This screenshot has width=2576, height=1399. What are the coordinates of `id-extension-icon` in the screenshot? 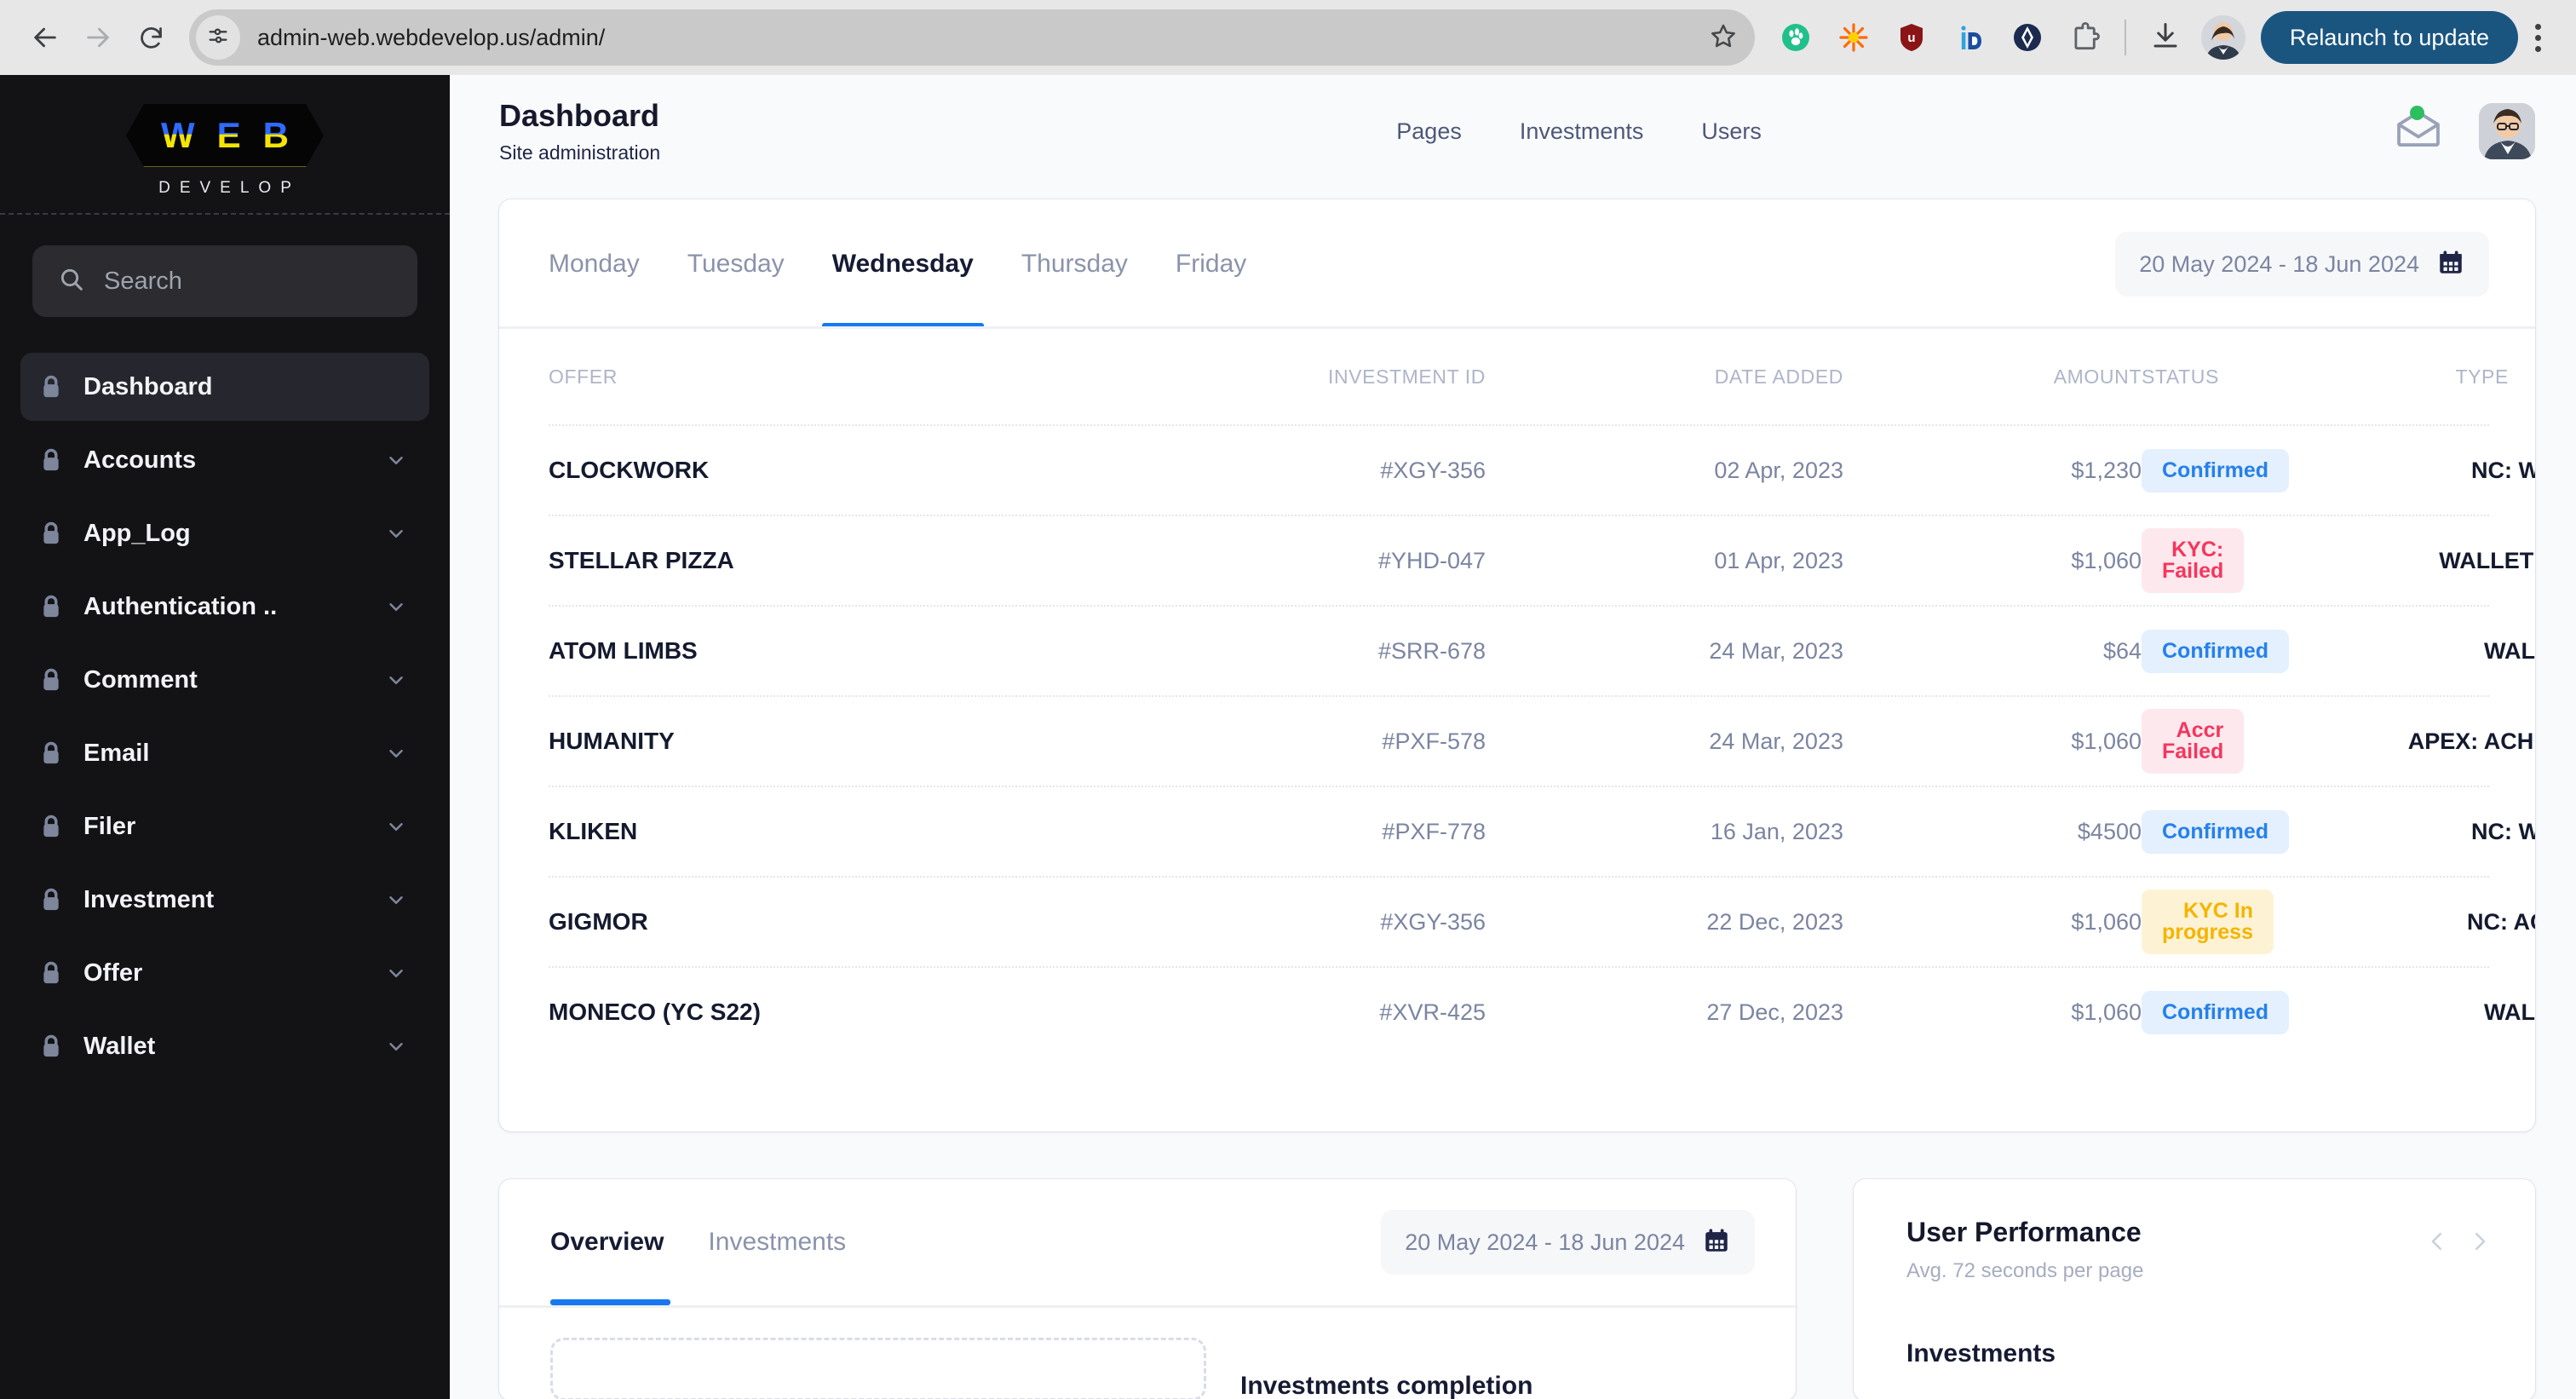 It's located at (1970, 37).